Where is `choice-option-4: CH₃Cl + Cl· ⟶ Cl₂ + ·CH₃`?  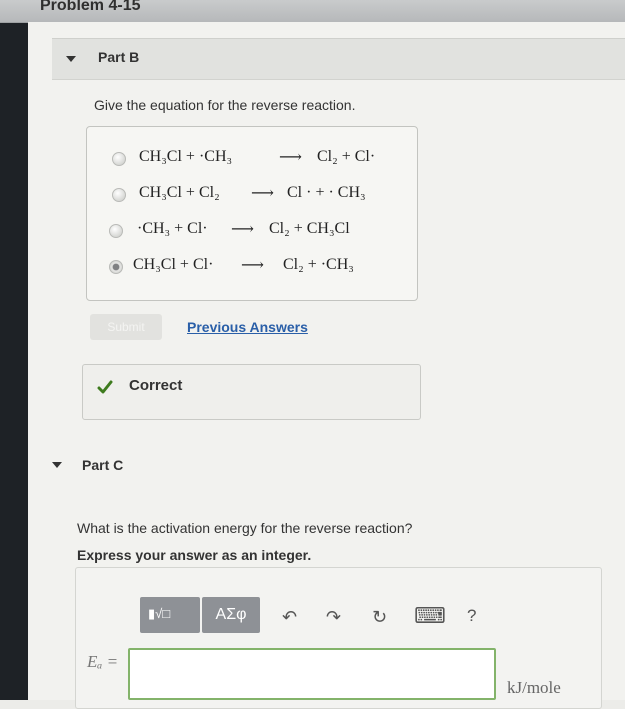 choice-option-4: CH₃Cl + Cl· ⟶ Cl₂ + ·CH₃ is located at coordinates (252, 266).